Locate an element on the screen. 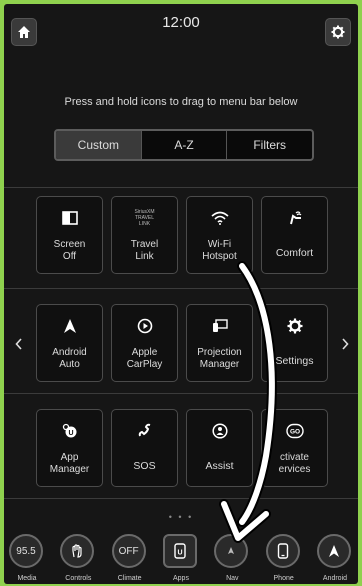  app-label: Apple CarPlay is located at coordinates (144, 358).